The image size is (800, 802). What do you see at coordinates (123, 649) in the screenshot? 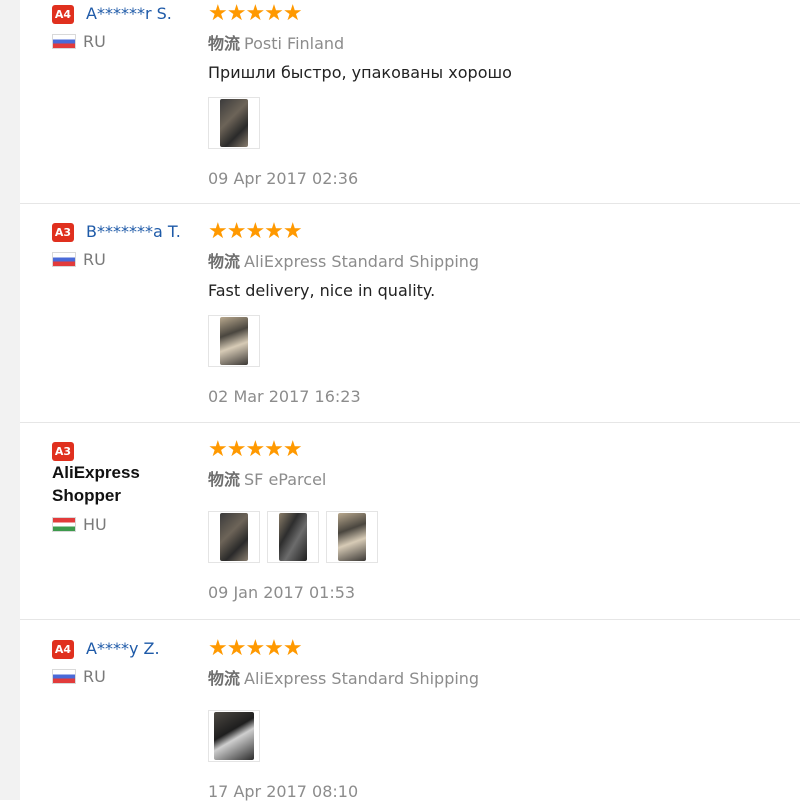
I see `reviewer-name: A****y Z.` at bounding box center [123, 649].